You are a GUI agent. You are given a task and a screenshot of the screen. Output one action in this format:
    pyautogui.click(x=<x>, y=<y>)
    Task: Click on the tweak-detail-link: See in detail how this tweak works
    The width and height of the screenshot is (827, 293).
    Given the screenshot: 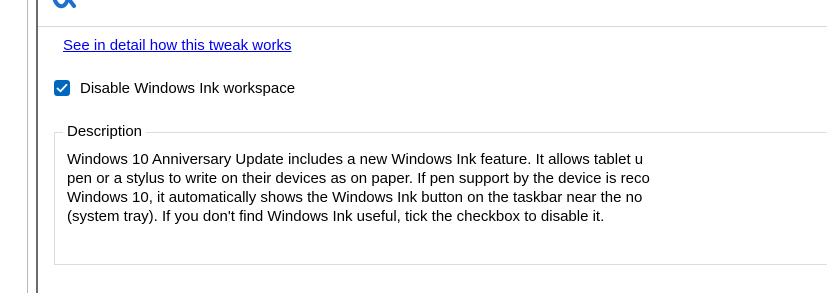 What is the action you would take?
    pyautogui.click(x=177, y=45)
    